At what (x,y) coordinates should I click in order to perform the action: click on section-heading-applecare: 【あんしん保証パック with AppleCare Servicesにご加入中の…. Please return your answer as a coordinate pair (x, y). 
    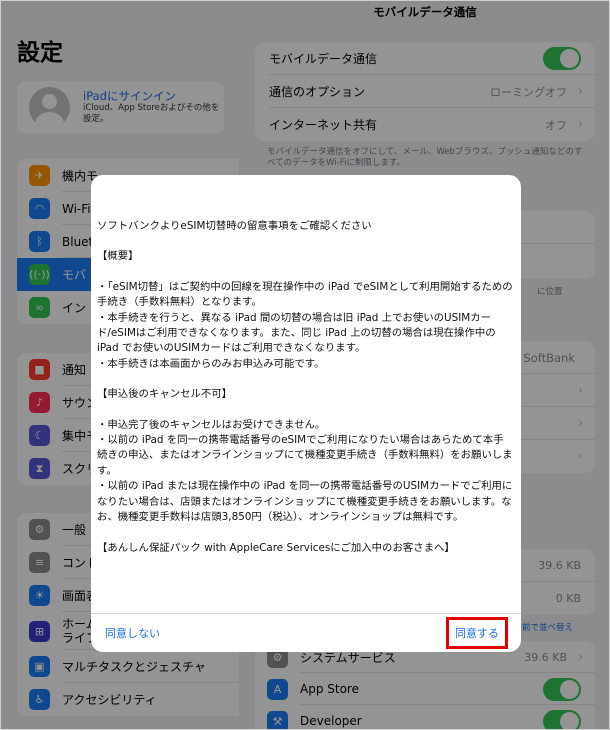
    Looking at the image, I should click on (276, 547).